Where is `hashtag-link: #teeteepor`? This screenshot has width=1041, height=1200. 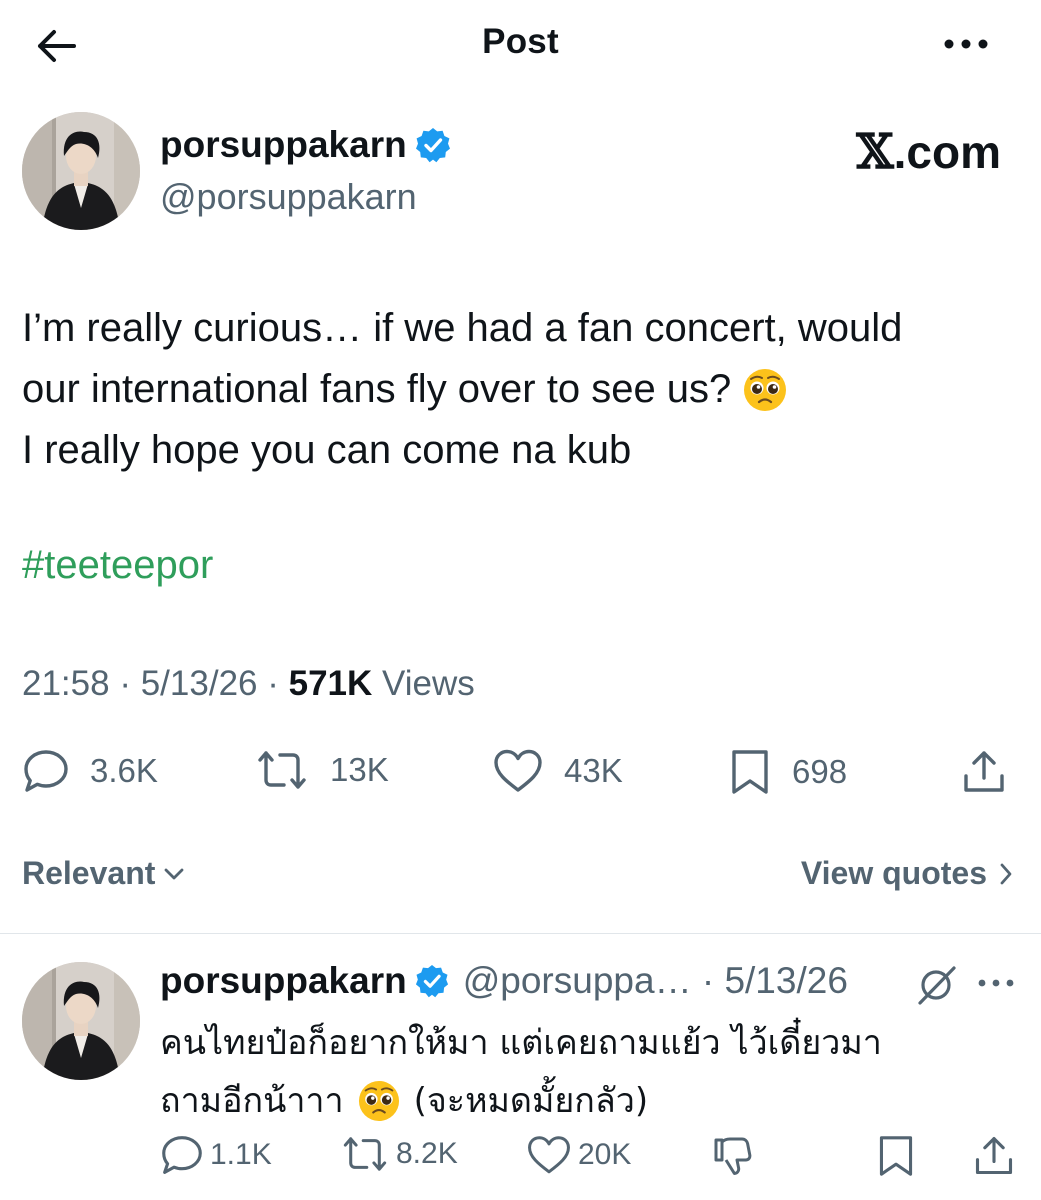
hashtag-link: #teeteepor is located at coordinates (117, 565).